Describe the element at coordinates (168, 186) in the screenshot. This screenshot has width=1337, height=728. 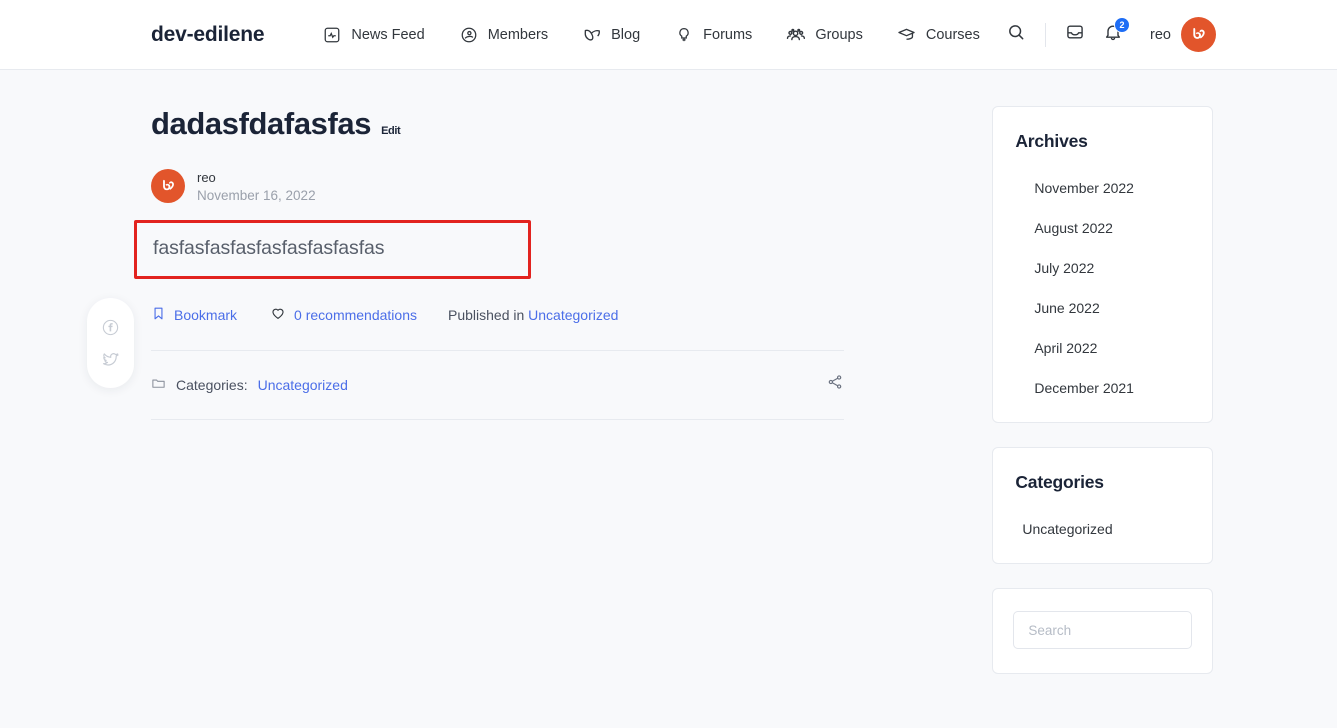
I see `author-avatar` at that location.